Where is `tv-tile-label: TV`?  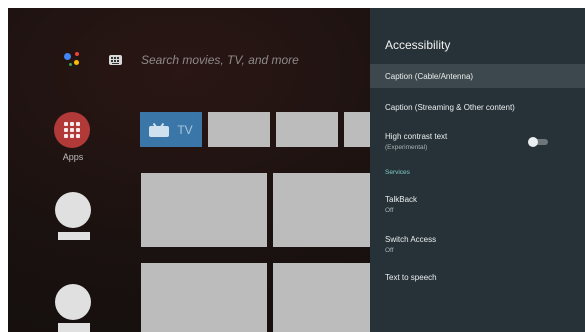
tv-tile-label: TV is located at coordinates (185, 129).